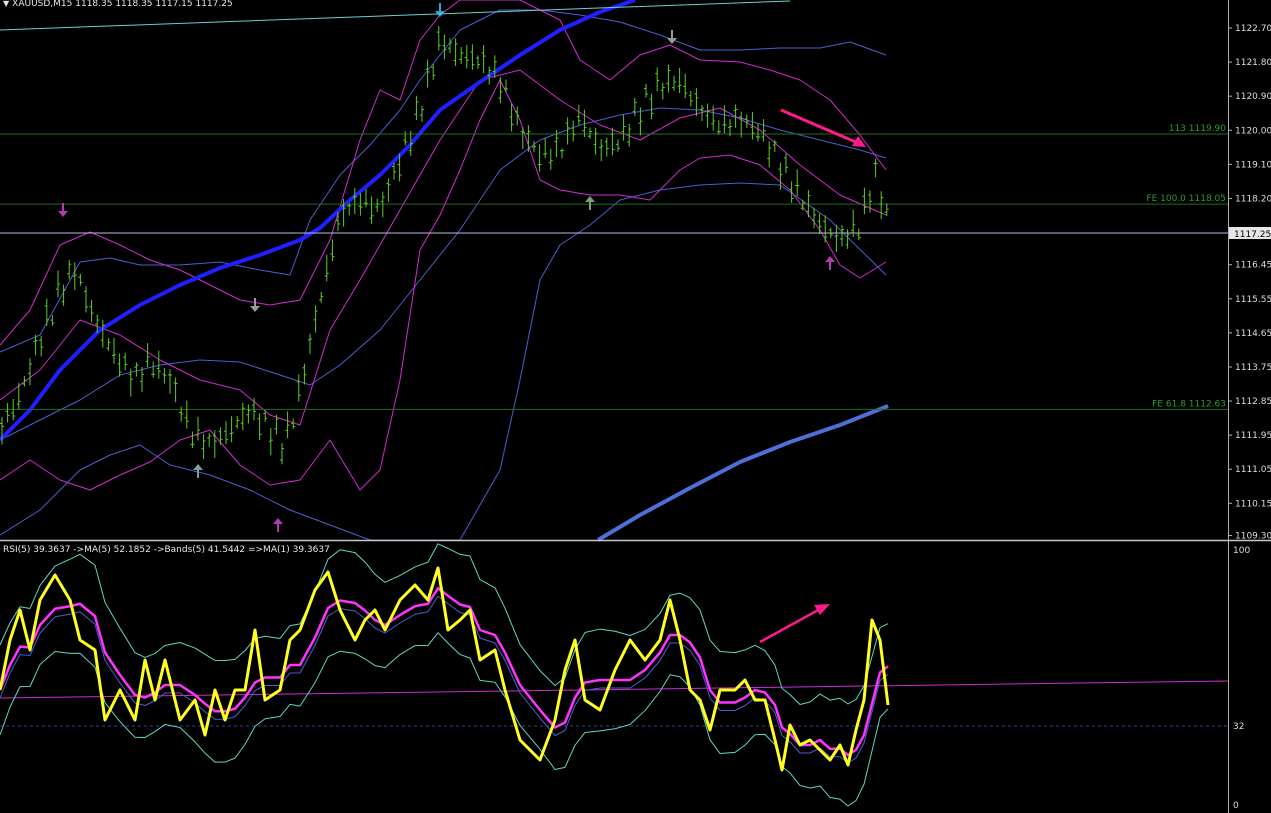 This screenshot has width=1271, height=813. Describe the element at coordinates (1253, 504) in the screenshot. I see `price-label: 1110.15` at that location.